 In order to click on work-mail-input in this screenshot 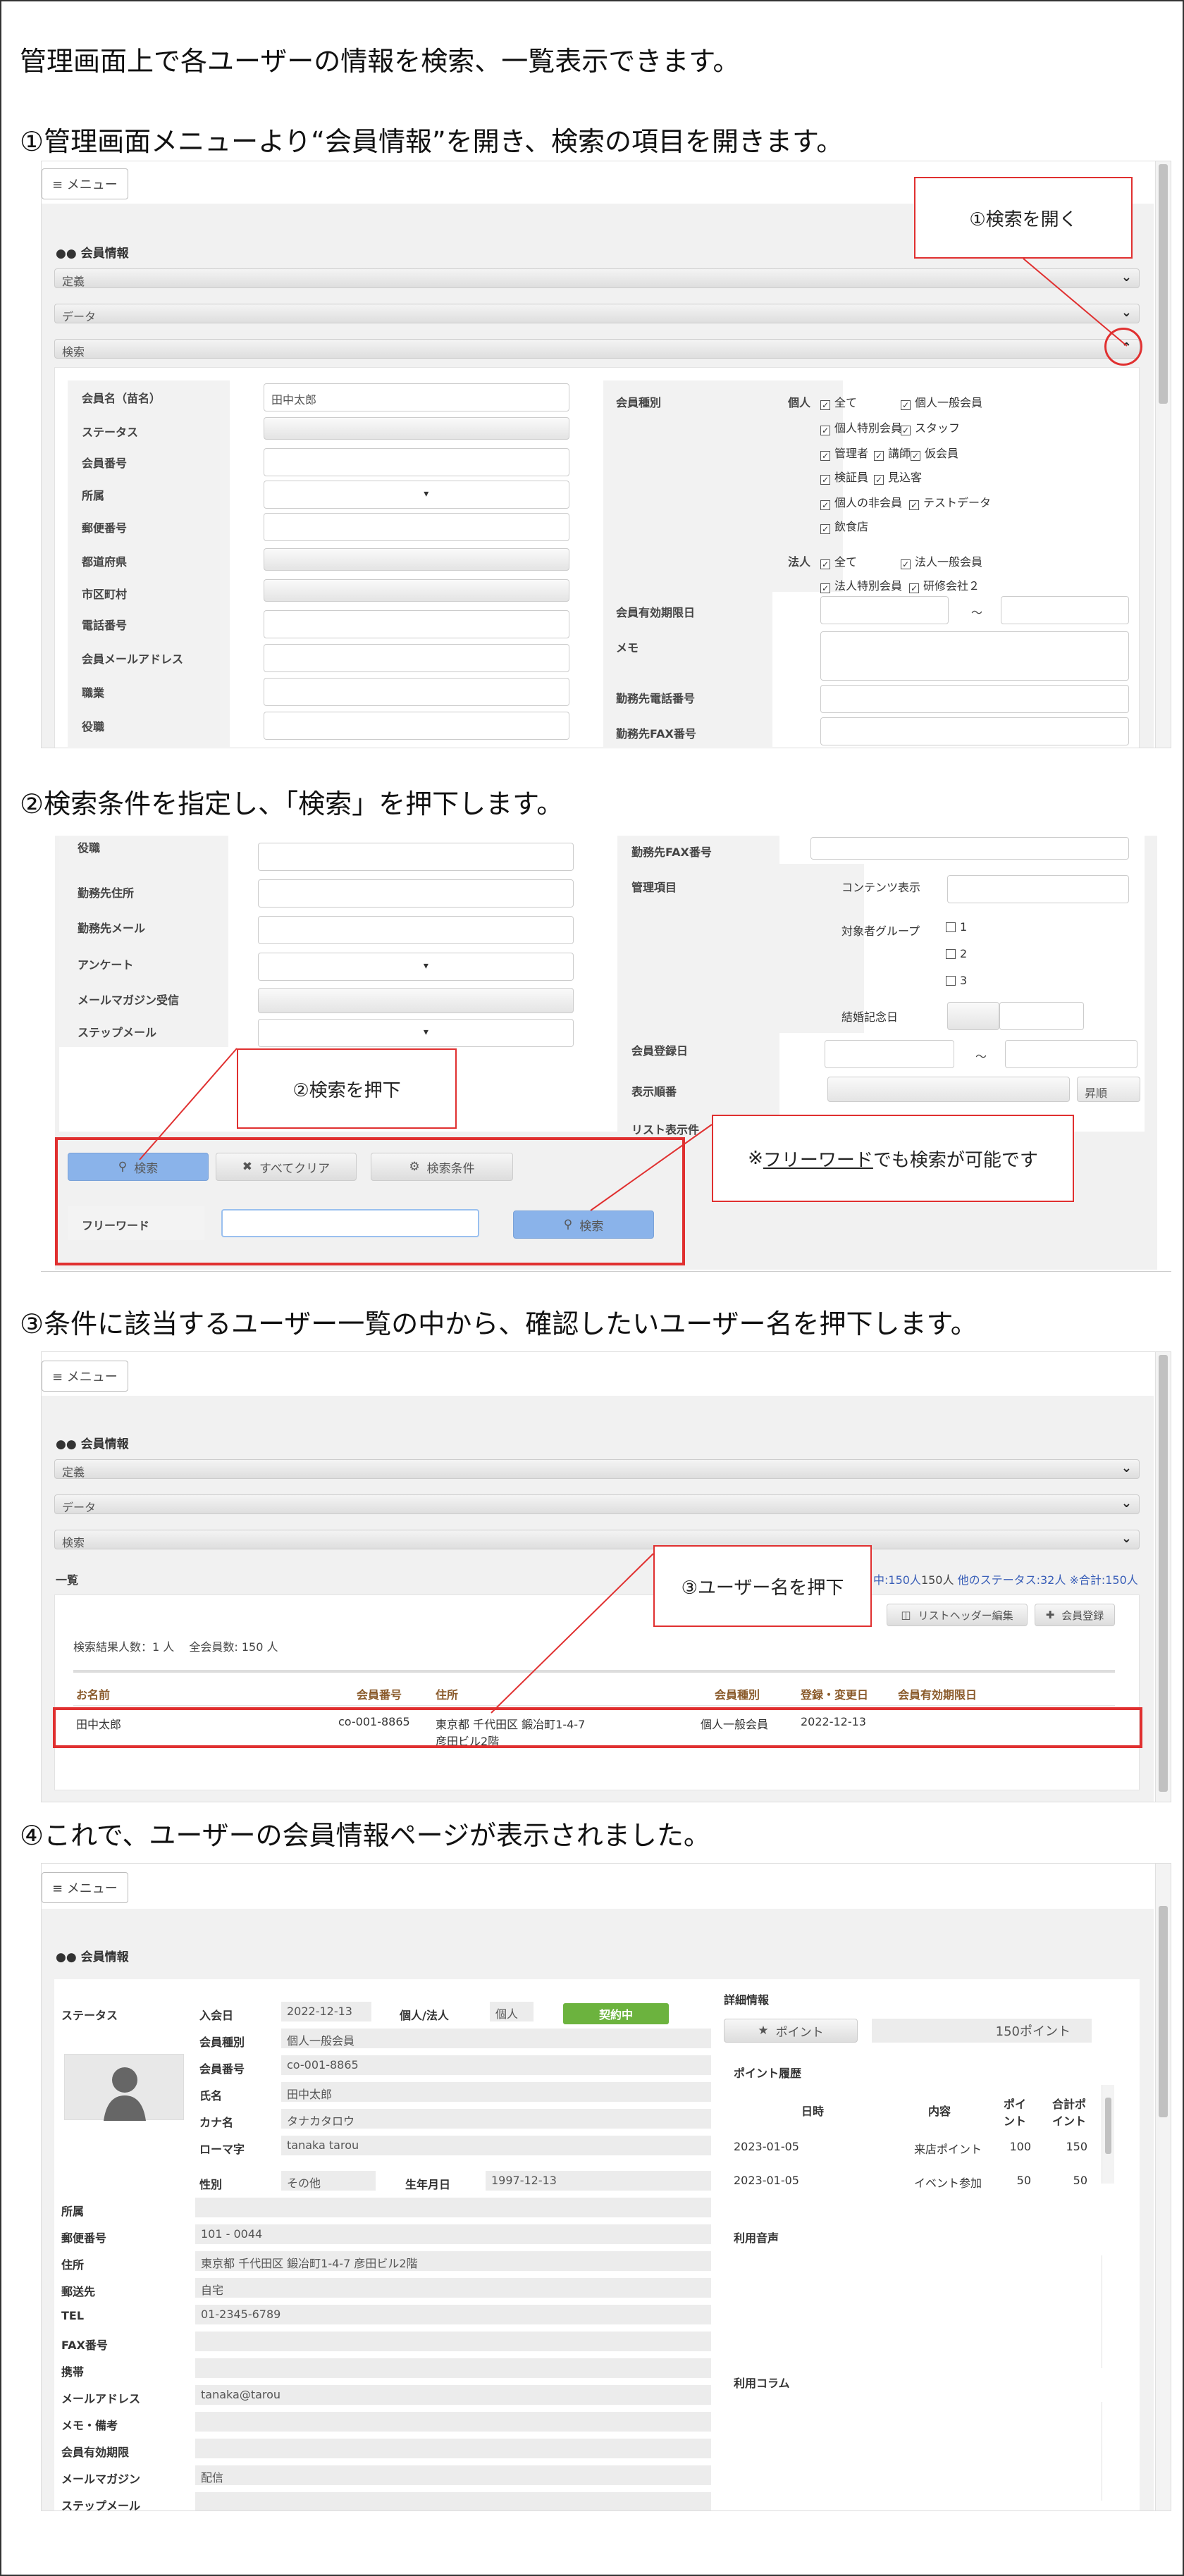, I will do `click(416, 930)`.